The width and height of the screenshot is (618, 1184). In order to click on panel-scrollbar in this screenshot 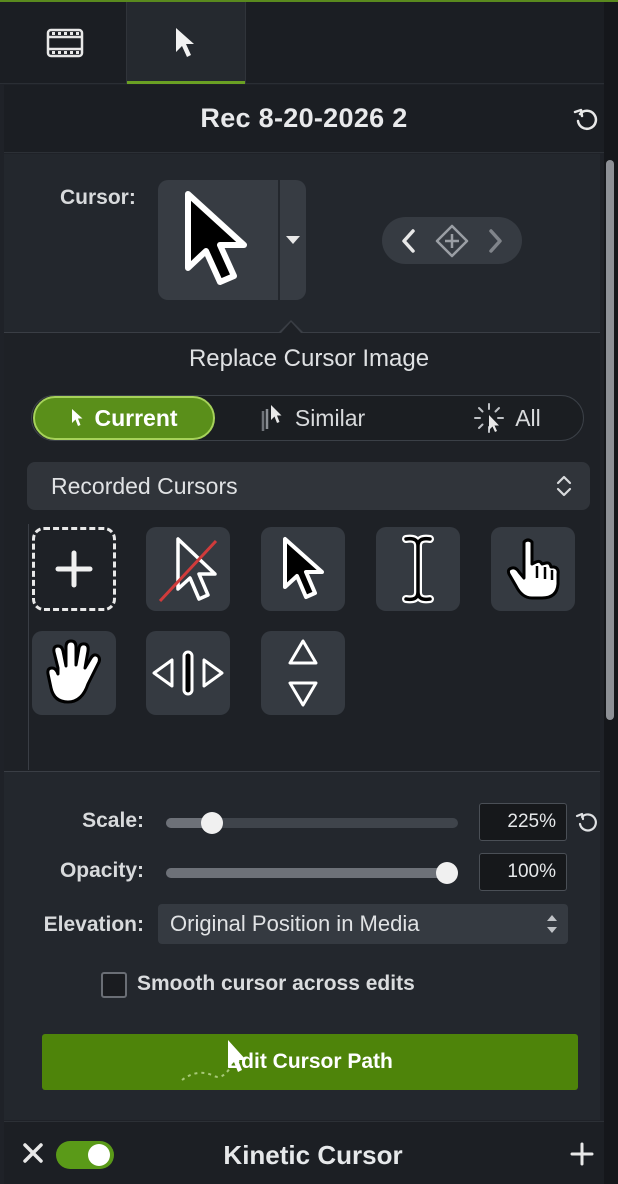, I will do `click(610, 440)`.